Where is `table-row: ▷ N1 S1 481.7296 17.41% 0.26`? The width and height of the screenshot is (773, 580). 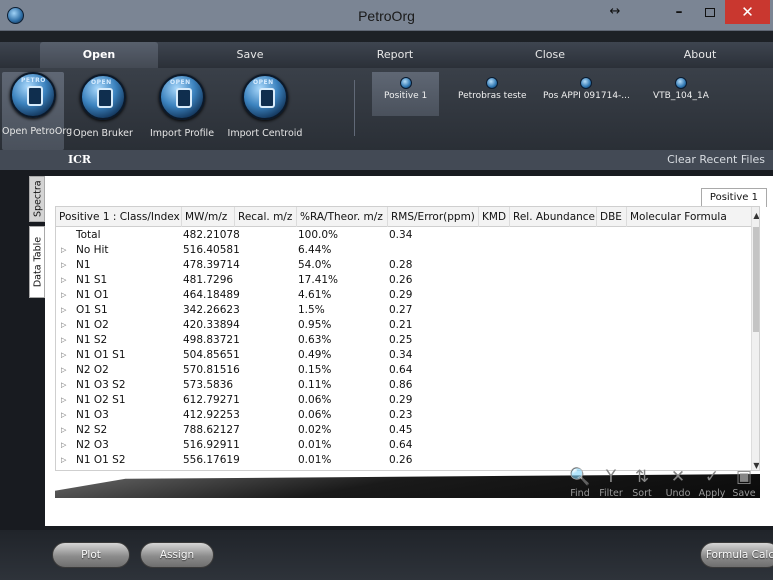
table-row: ▷ N1 S1 481.7296 17.41% 0.26 is located at coordinates (402, 280).